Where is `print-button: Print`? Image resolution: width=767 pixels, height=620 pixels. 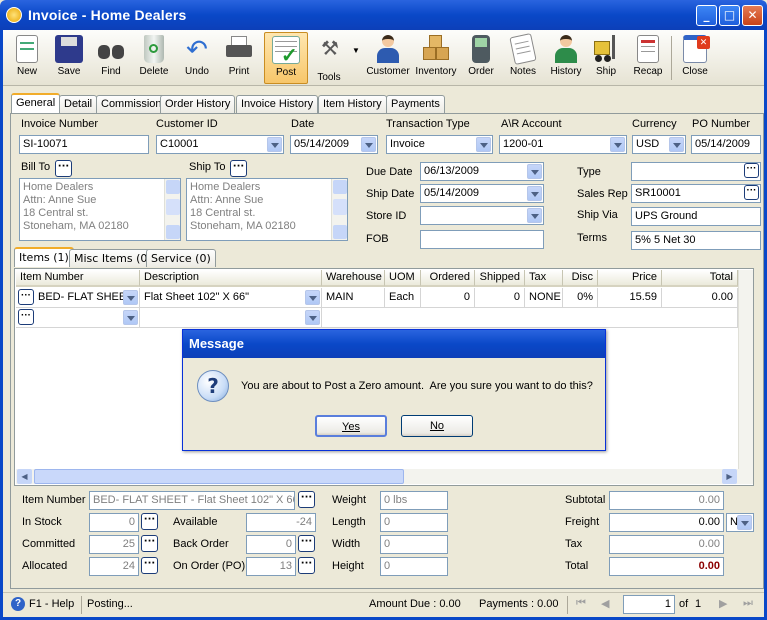
print-button: Print is located at coordinates (239, 58).